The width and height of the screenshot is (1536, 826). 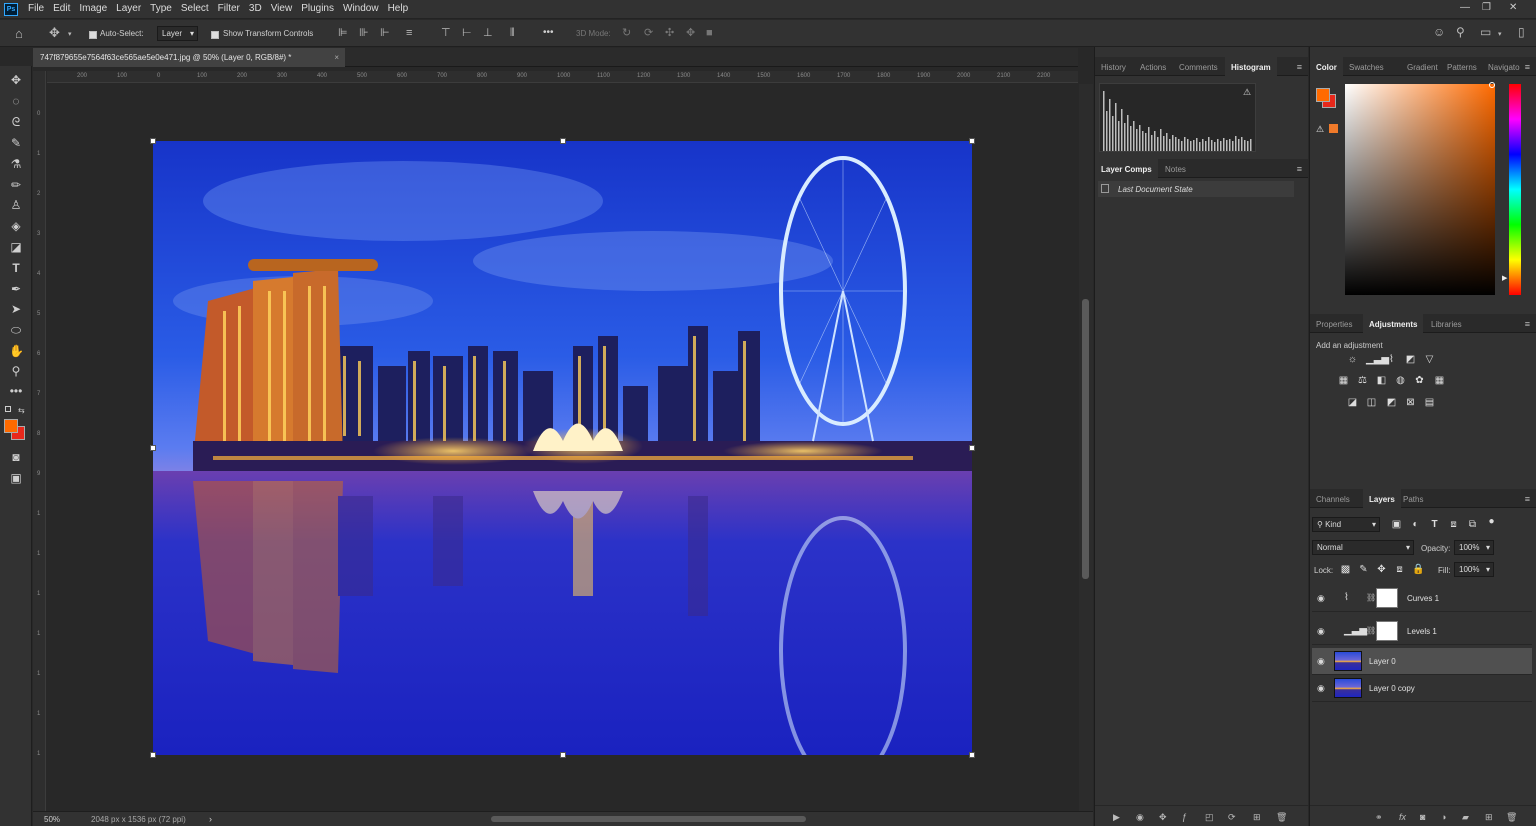 I want to click on fill-input: 100% ▾, so click(x=1474, y=569).